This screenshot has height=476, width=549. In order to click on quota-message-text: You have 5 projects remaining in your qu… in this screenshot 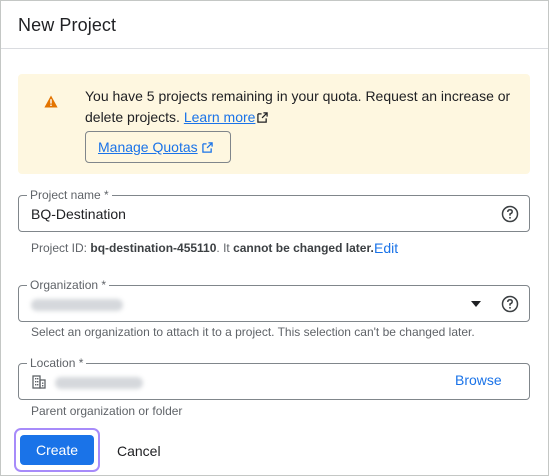, I will do `click(298, 106)`.